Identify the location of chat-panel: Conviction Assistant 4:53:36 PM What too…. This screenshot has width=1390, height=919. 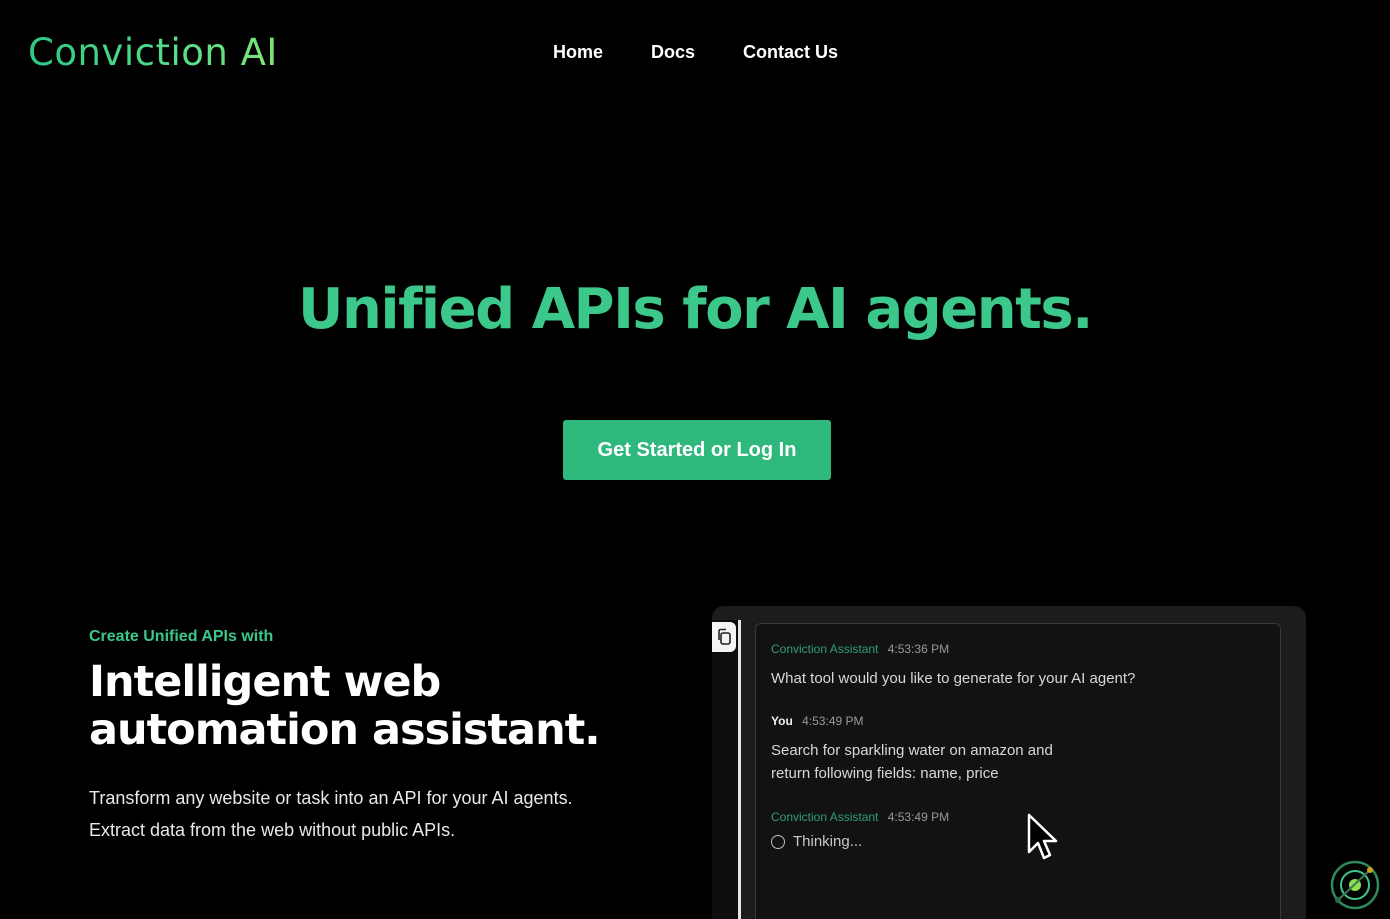
(1018, 771).